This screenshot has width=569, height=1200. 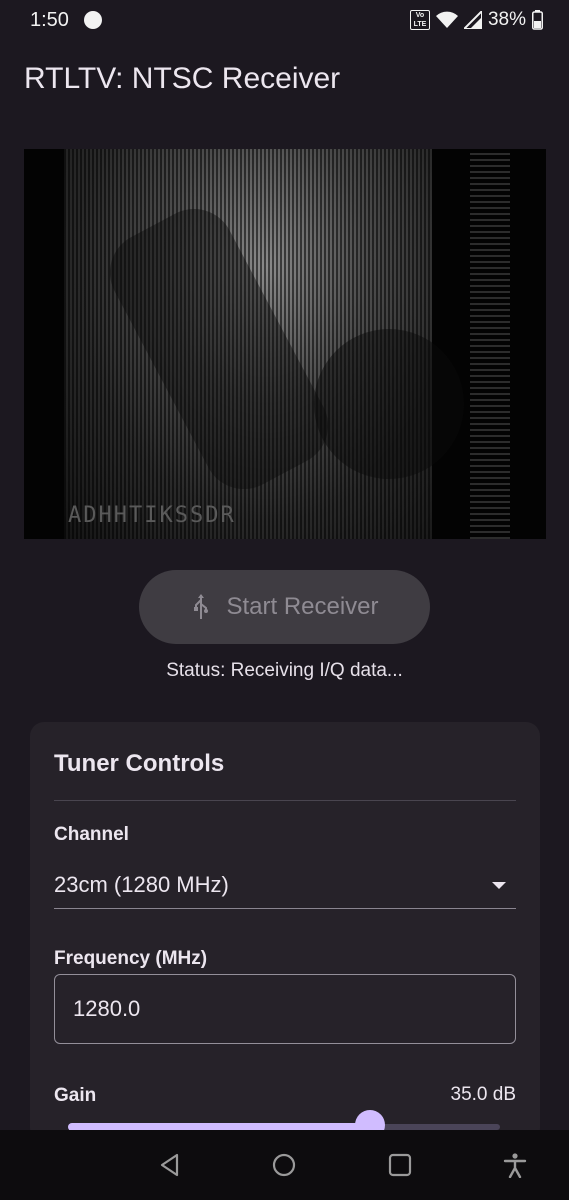 I want to click on channel-dropdown: 23cm (1280 MHz), so click(x=285, y=885).